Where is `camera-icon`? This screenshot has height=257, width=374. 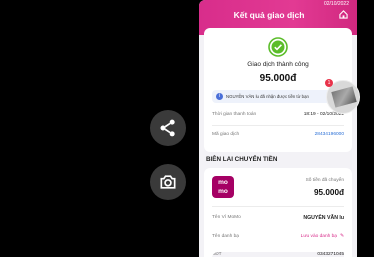 camera-icon is located at coordinates (168, 182).